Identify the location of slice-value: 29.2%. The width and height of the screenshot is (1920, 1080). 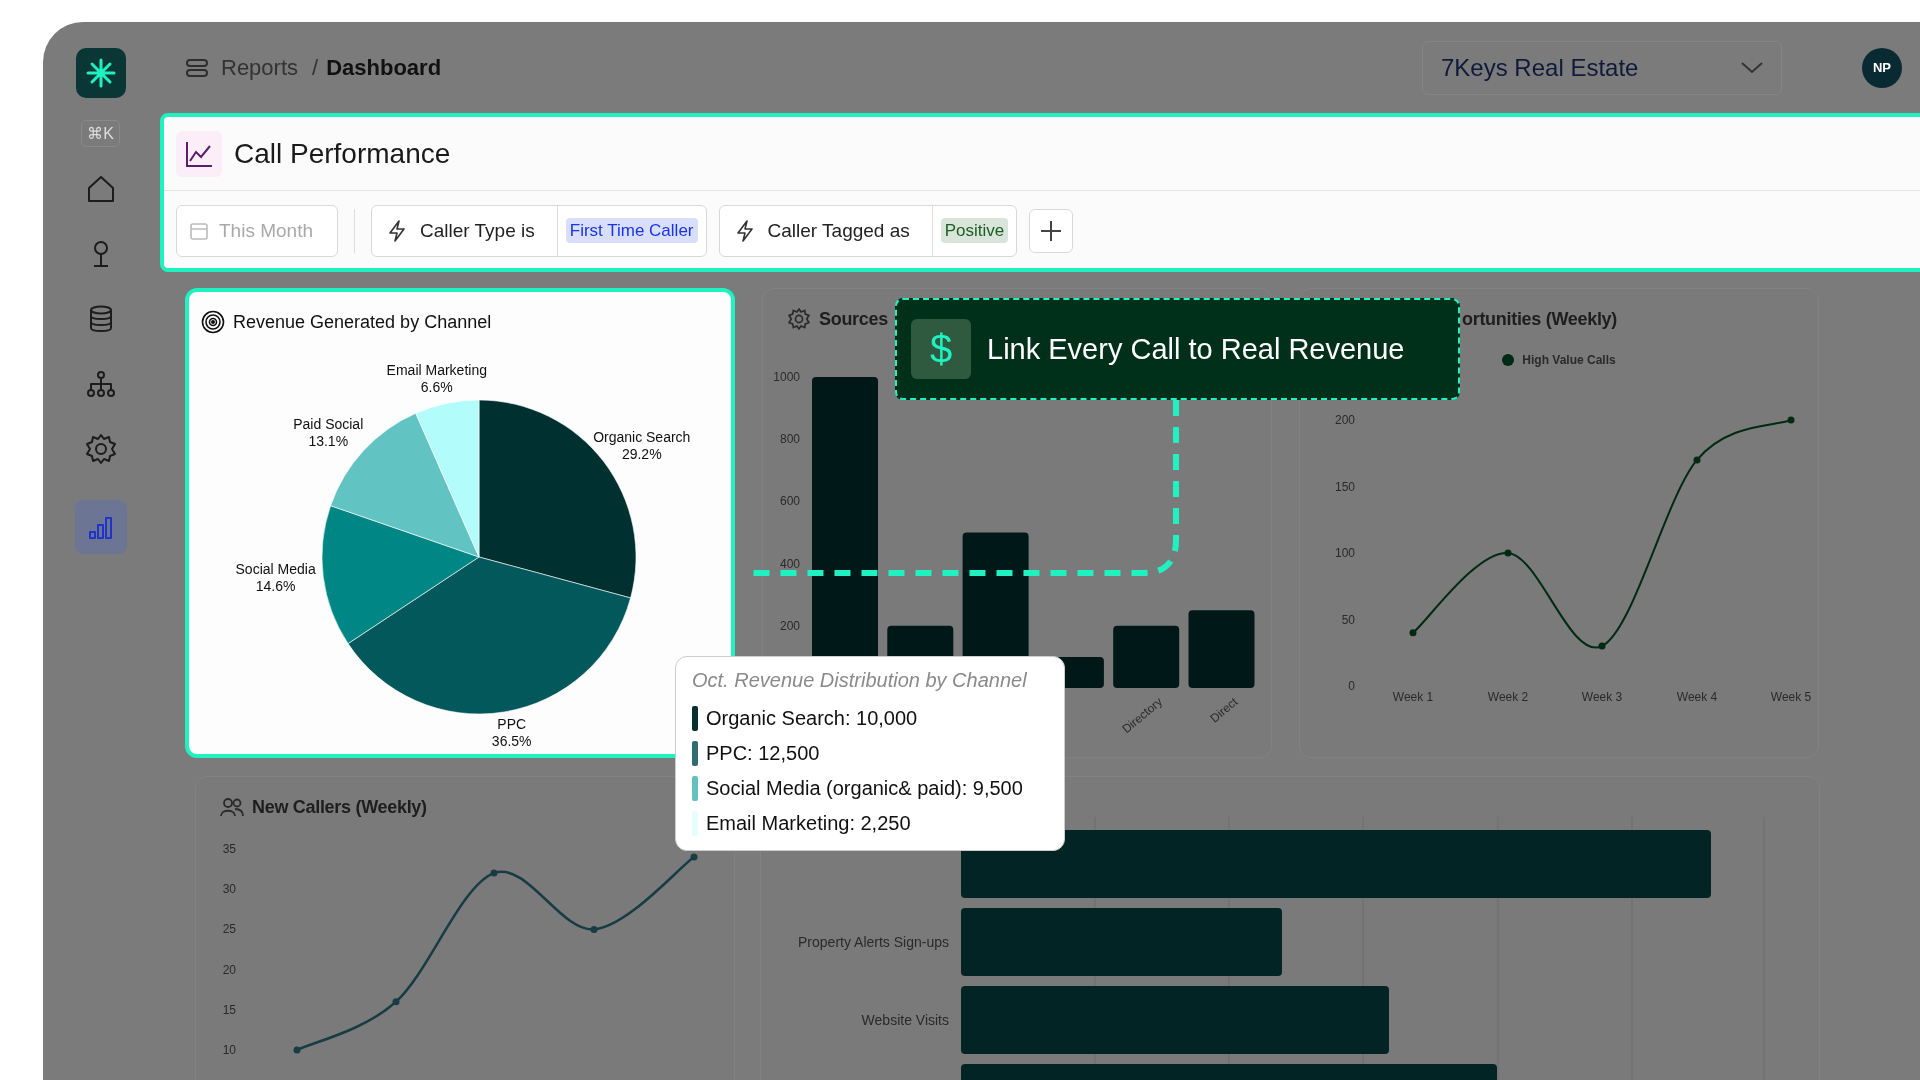
(641, 453).